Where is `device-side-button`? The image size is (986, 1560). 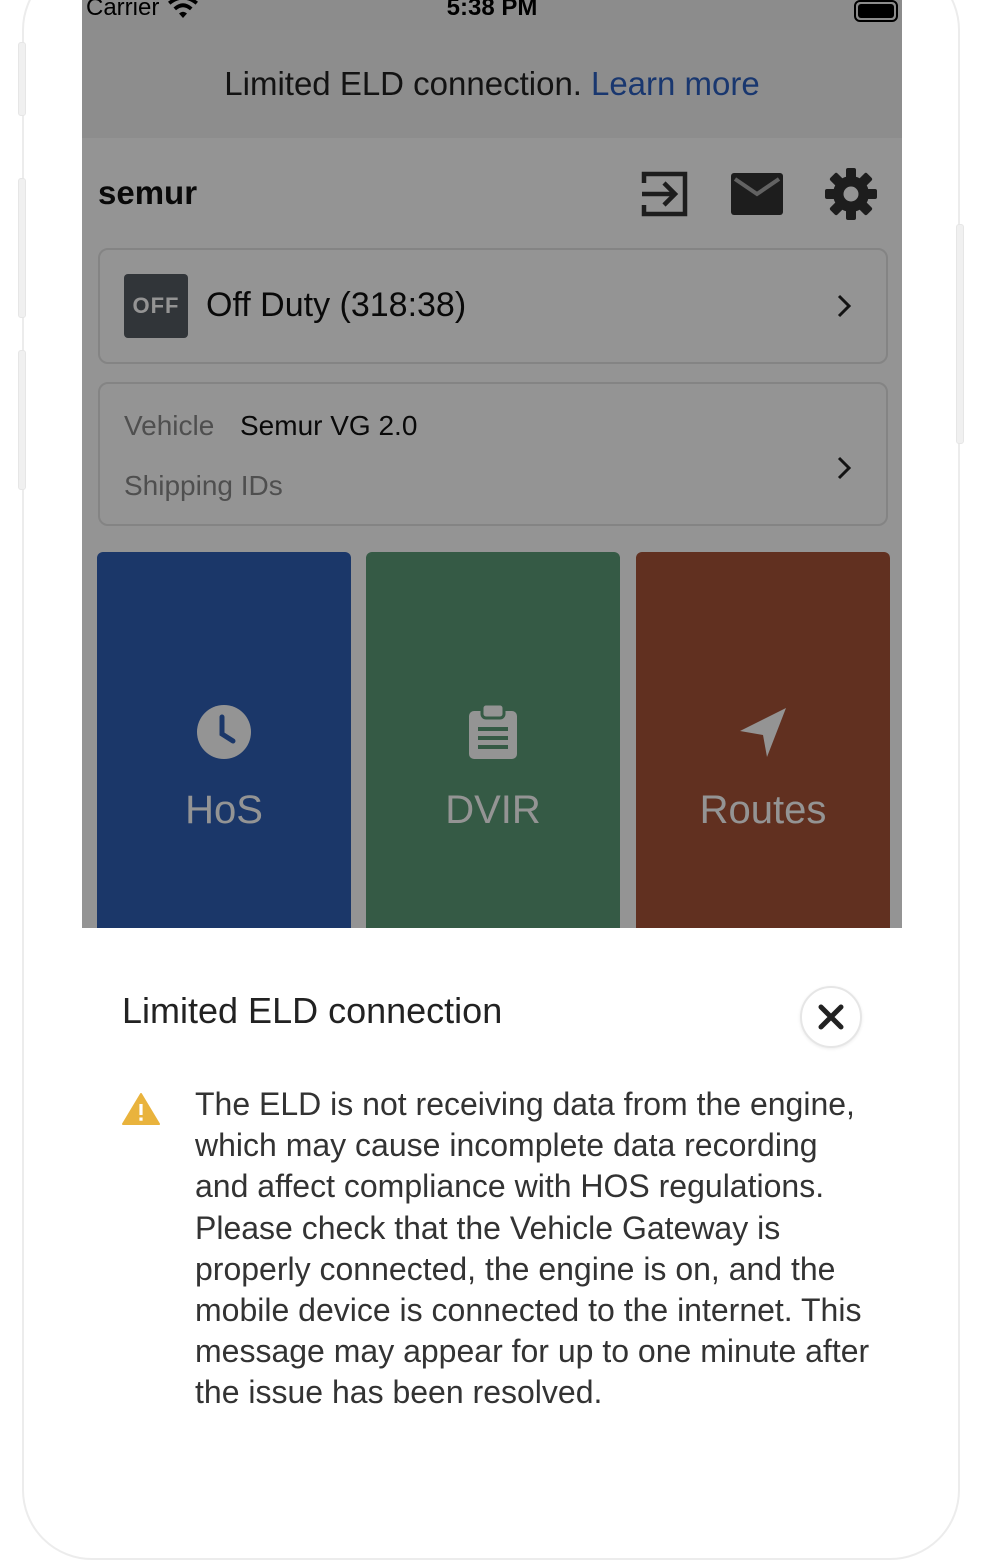
device-side-button is located at coordinates (22, 79).